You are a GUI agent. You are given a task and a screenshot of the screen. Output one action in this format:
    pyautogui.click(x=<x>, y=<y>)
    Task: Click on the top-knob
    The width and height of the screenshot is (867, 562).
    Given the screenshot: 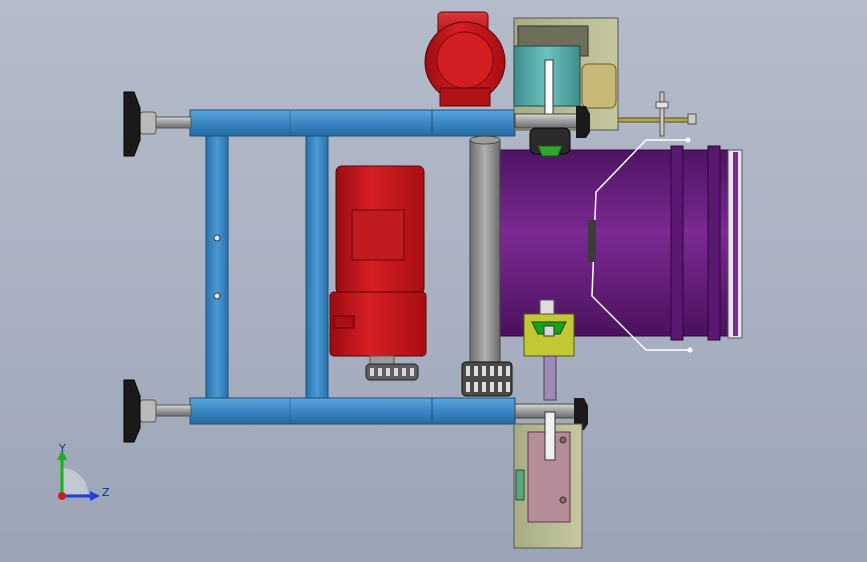 What is the action you would take?
    pyautogui.click(x=583, y=122)
    